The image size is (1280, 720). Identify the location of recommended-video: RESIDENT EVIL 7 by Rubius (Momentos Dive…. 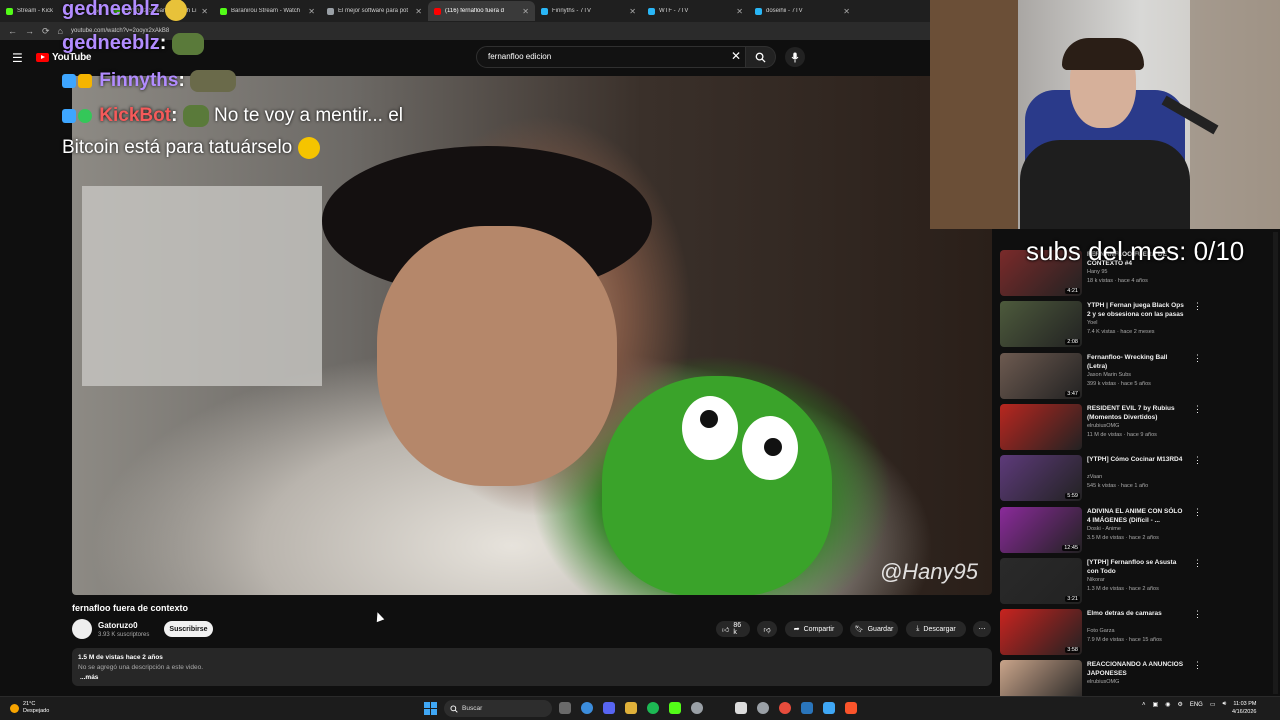
(1139, 428).